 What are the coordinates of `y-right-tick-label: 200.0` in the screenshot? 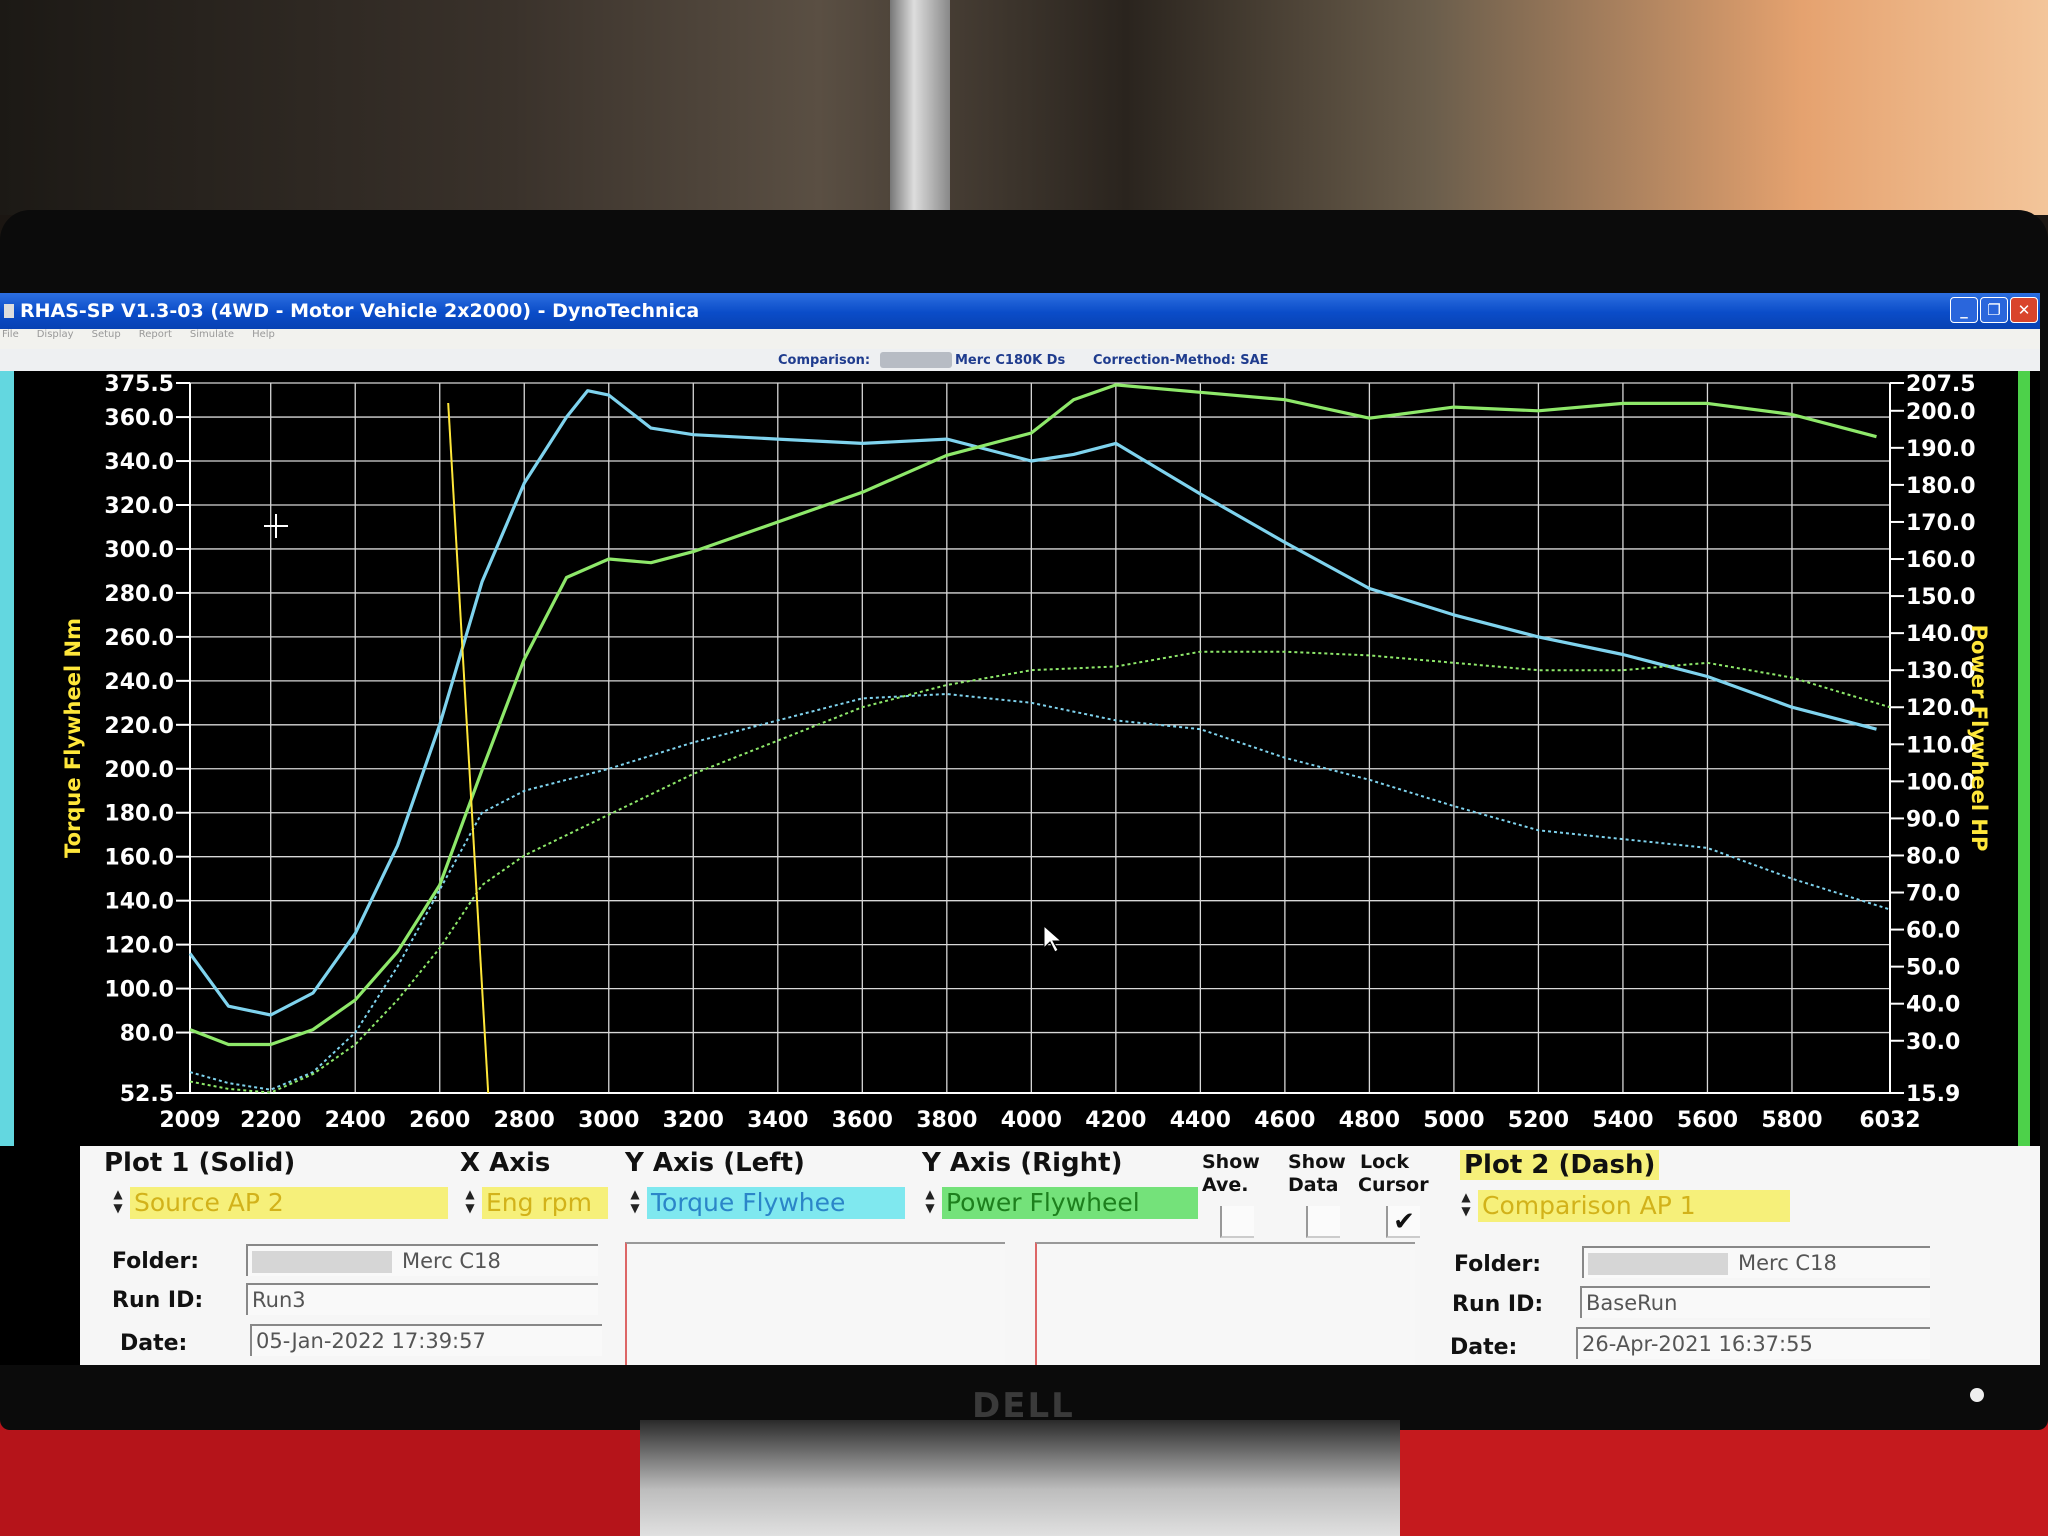 It's located at (1941, 412).